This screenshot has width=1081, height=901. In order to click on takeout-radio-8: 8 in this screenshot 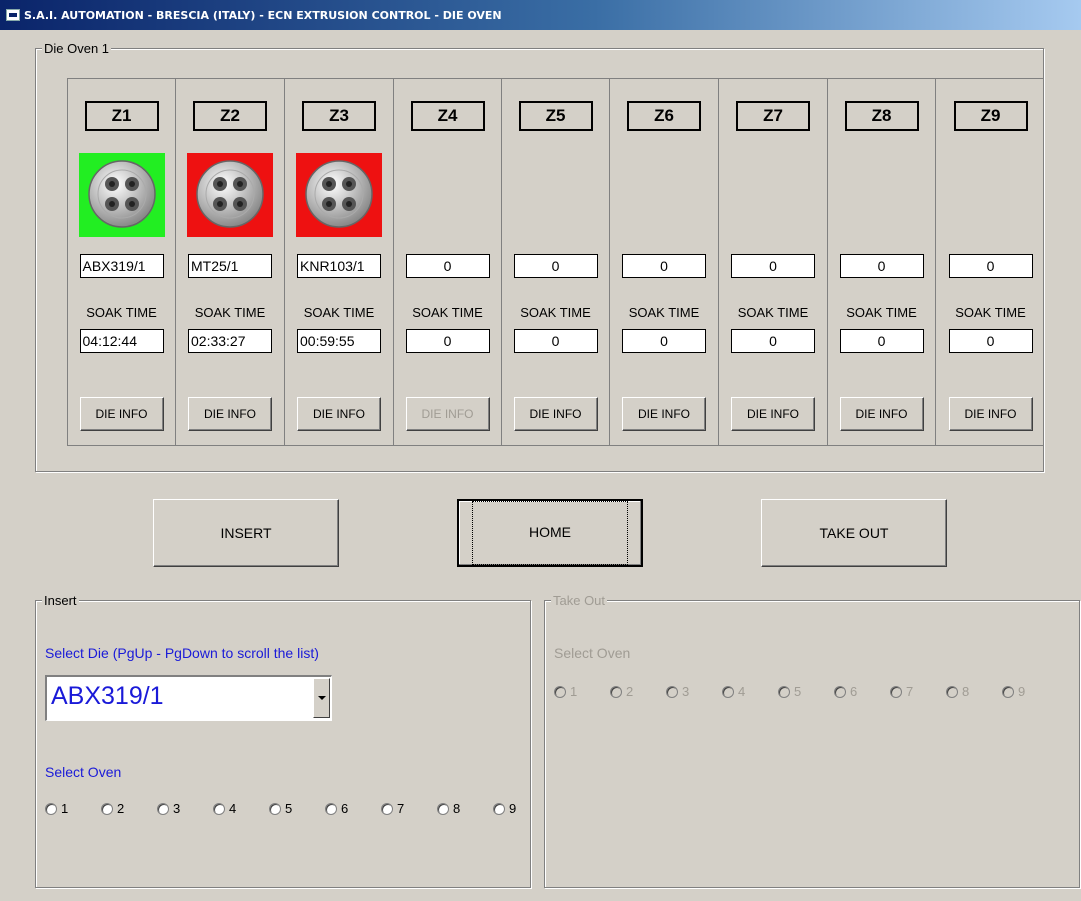, I will do `click(974, 691)`.